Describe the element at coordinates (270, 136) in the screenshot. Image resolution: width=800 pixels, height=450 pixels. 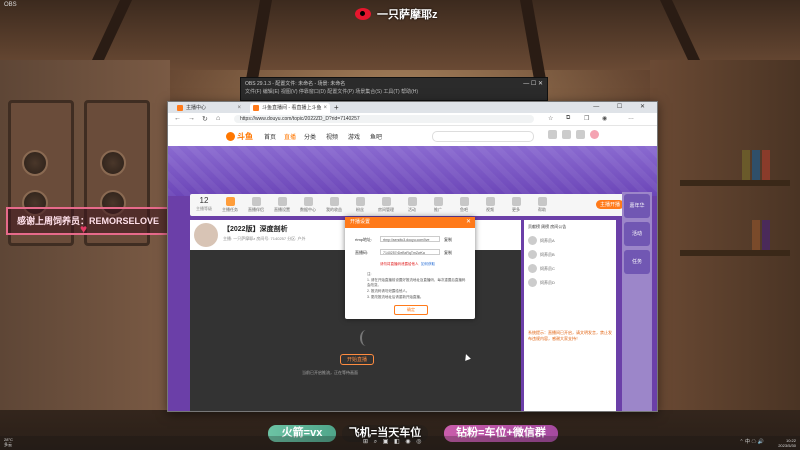
I see `nav-home: 首页` at that location.